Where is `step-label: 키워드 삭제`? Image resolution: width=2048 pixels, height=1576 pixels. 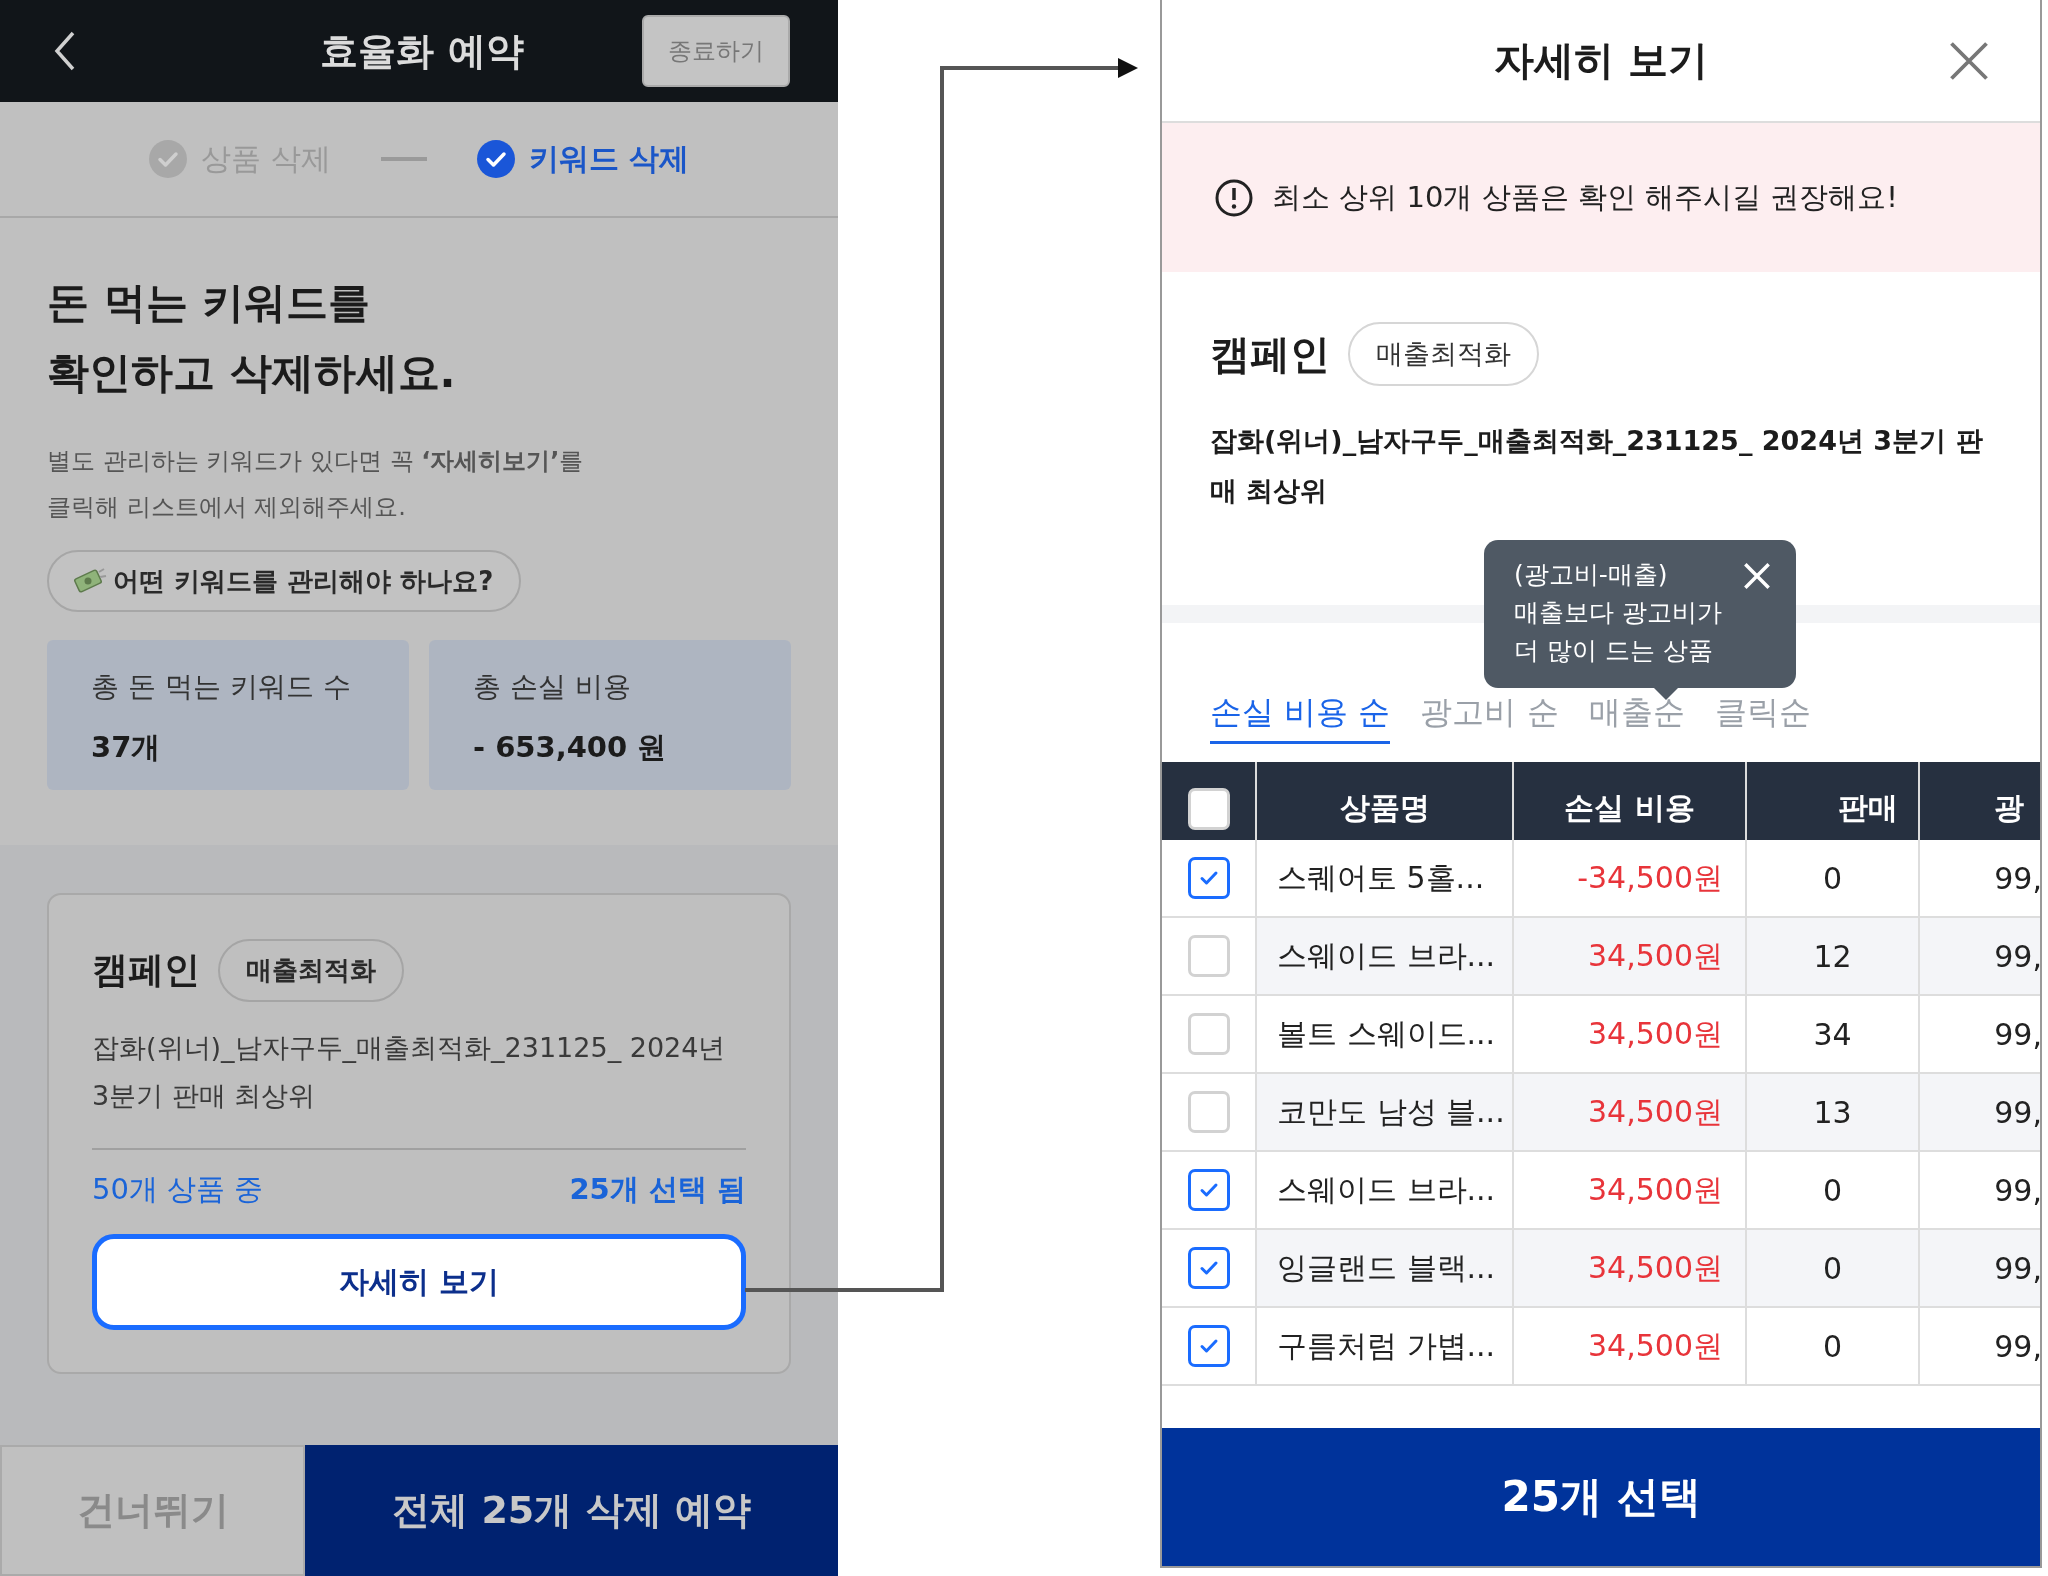
step-label: 키워드 삭제 is located at coordinates (608, 158).